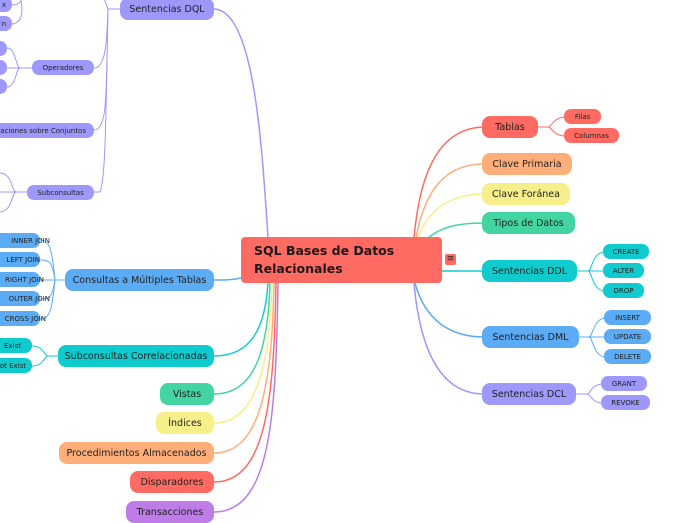 This screenshot has height=523, width=696. I want to click on link-multiples, so click(227, 279).